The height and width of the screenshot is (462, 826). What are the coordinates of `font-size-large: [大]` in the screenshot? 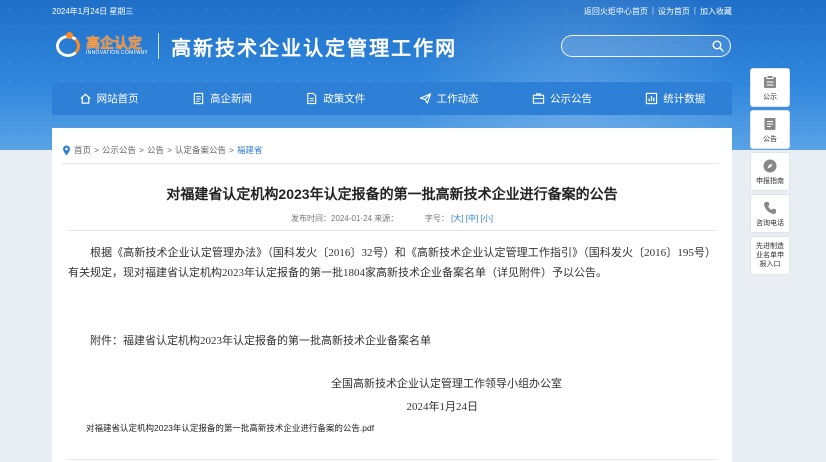 It's located at (457, 218).